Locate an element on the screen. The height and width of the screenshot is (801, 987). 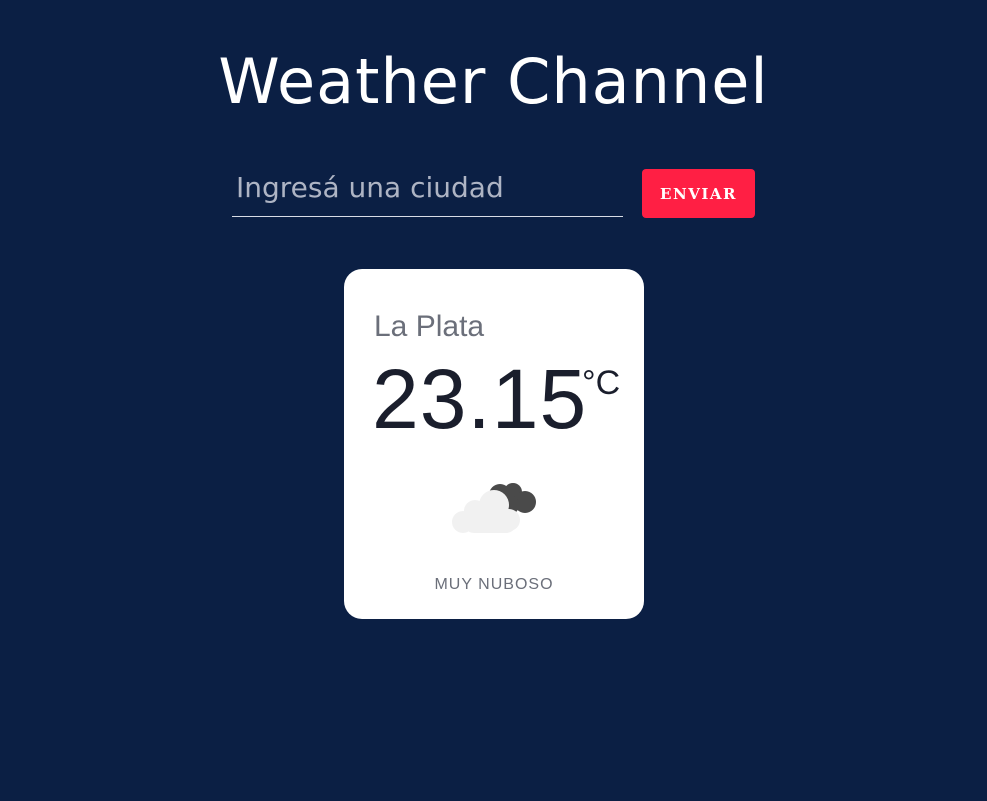
search-form: ENVIAR is located at coordinates (493, 192).